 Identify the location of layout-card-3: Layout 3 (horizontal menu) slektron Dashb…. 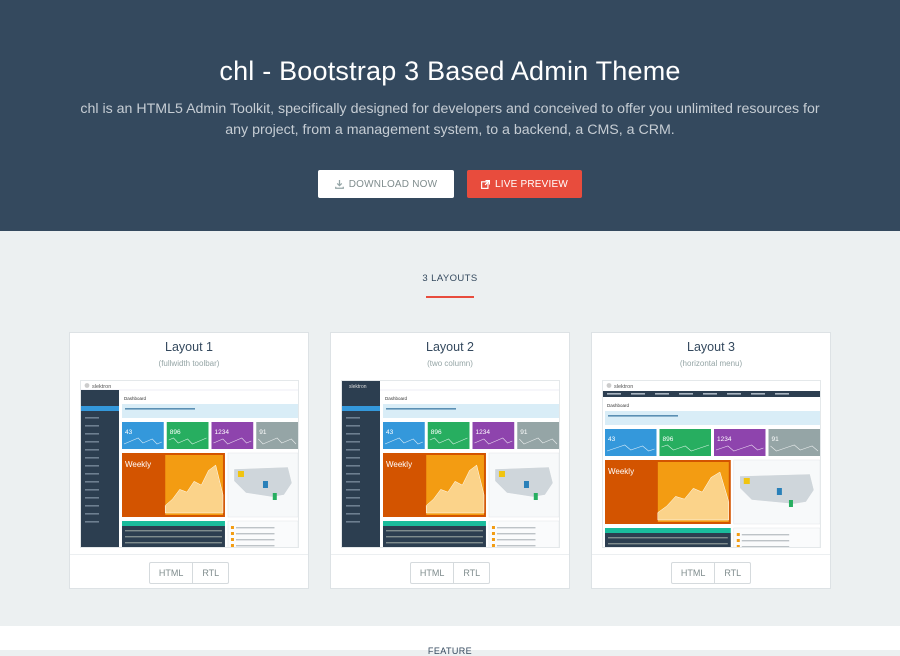
(711, 460).